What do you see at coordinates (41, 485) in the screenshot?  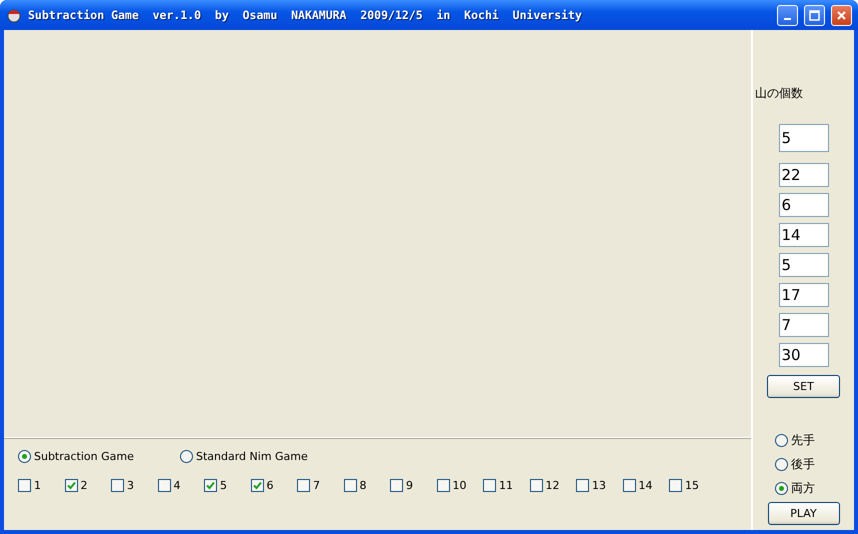 I see `move-checkbox: 1` at bounding box center [41, 485].